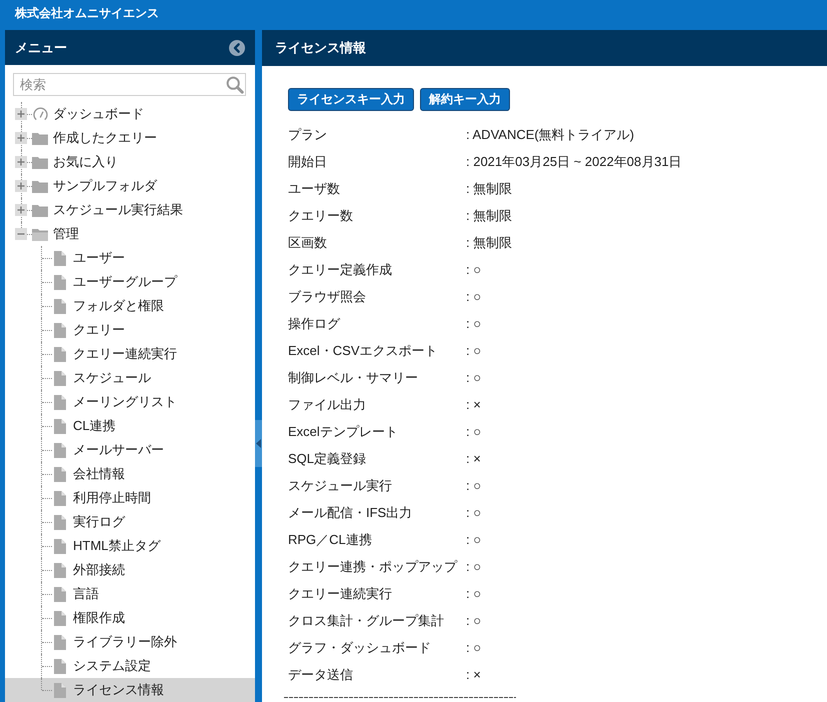 Image resolution: width=827 pixels, height=702 pixels. Describe the element at coordinates (130, 330) in the screenshot. I see `tree-item: クエリー` at that location.